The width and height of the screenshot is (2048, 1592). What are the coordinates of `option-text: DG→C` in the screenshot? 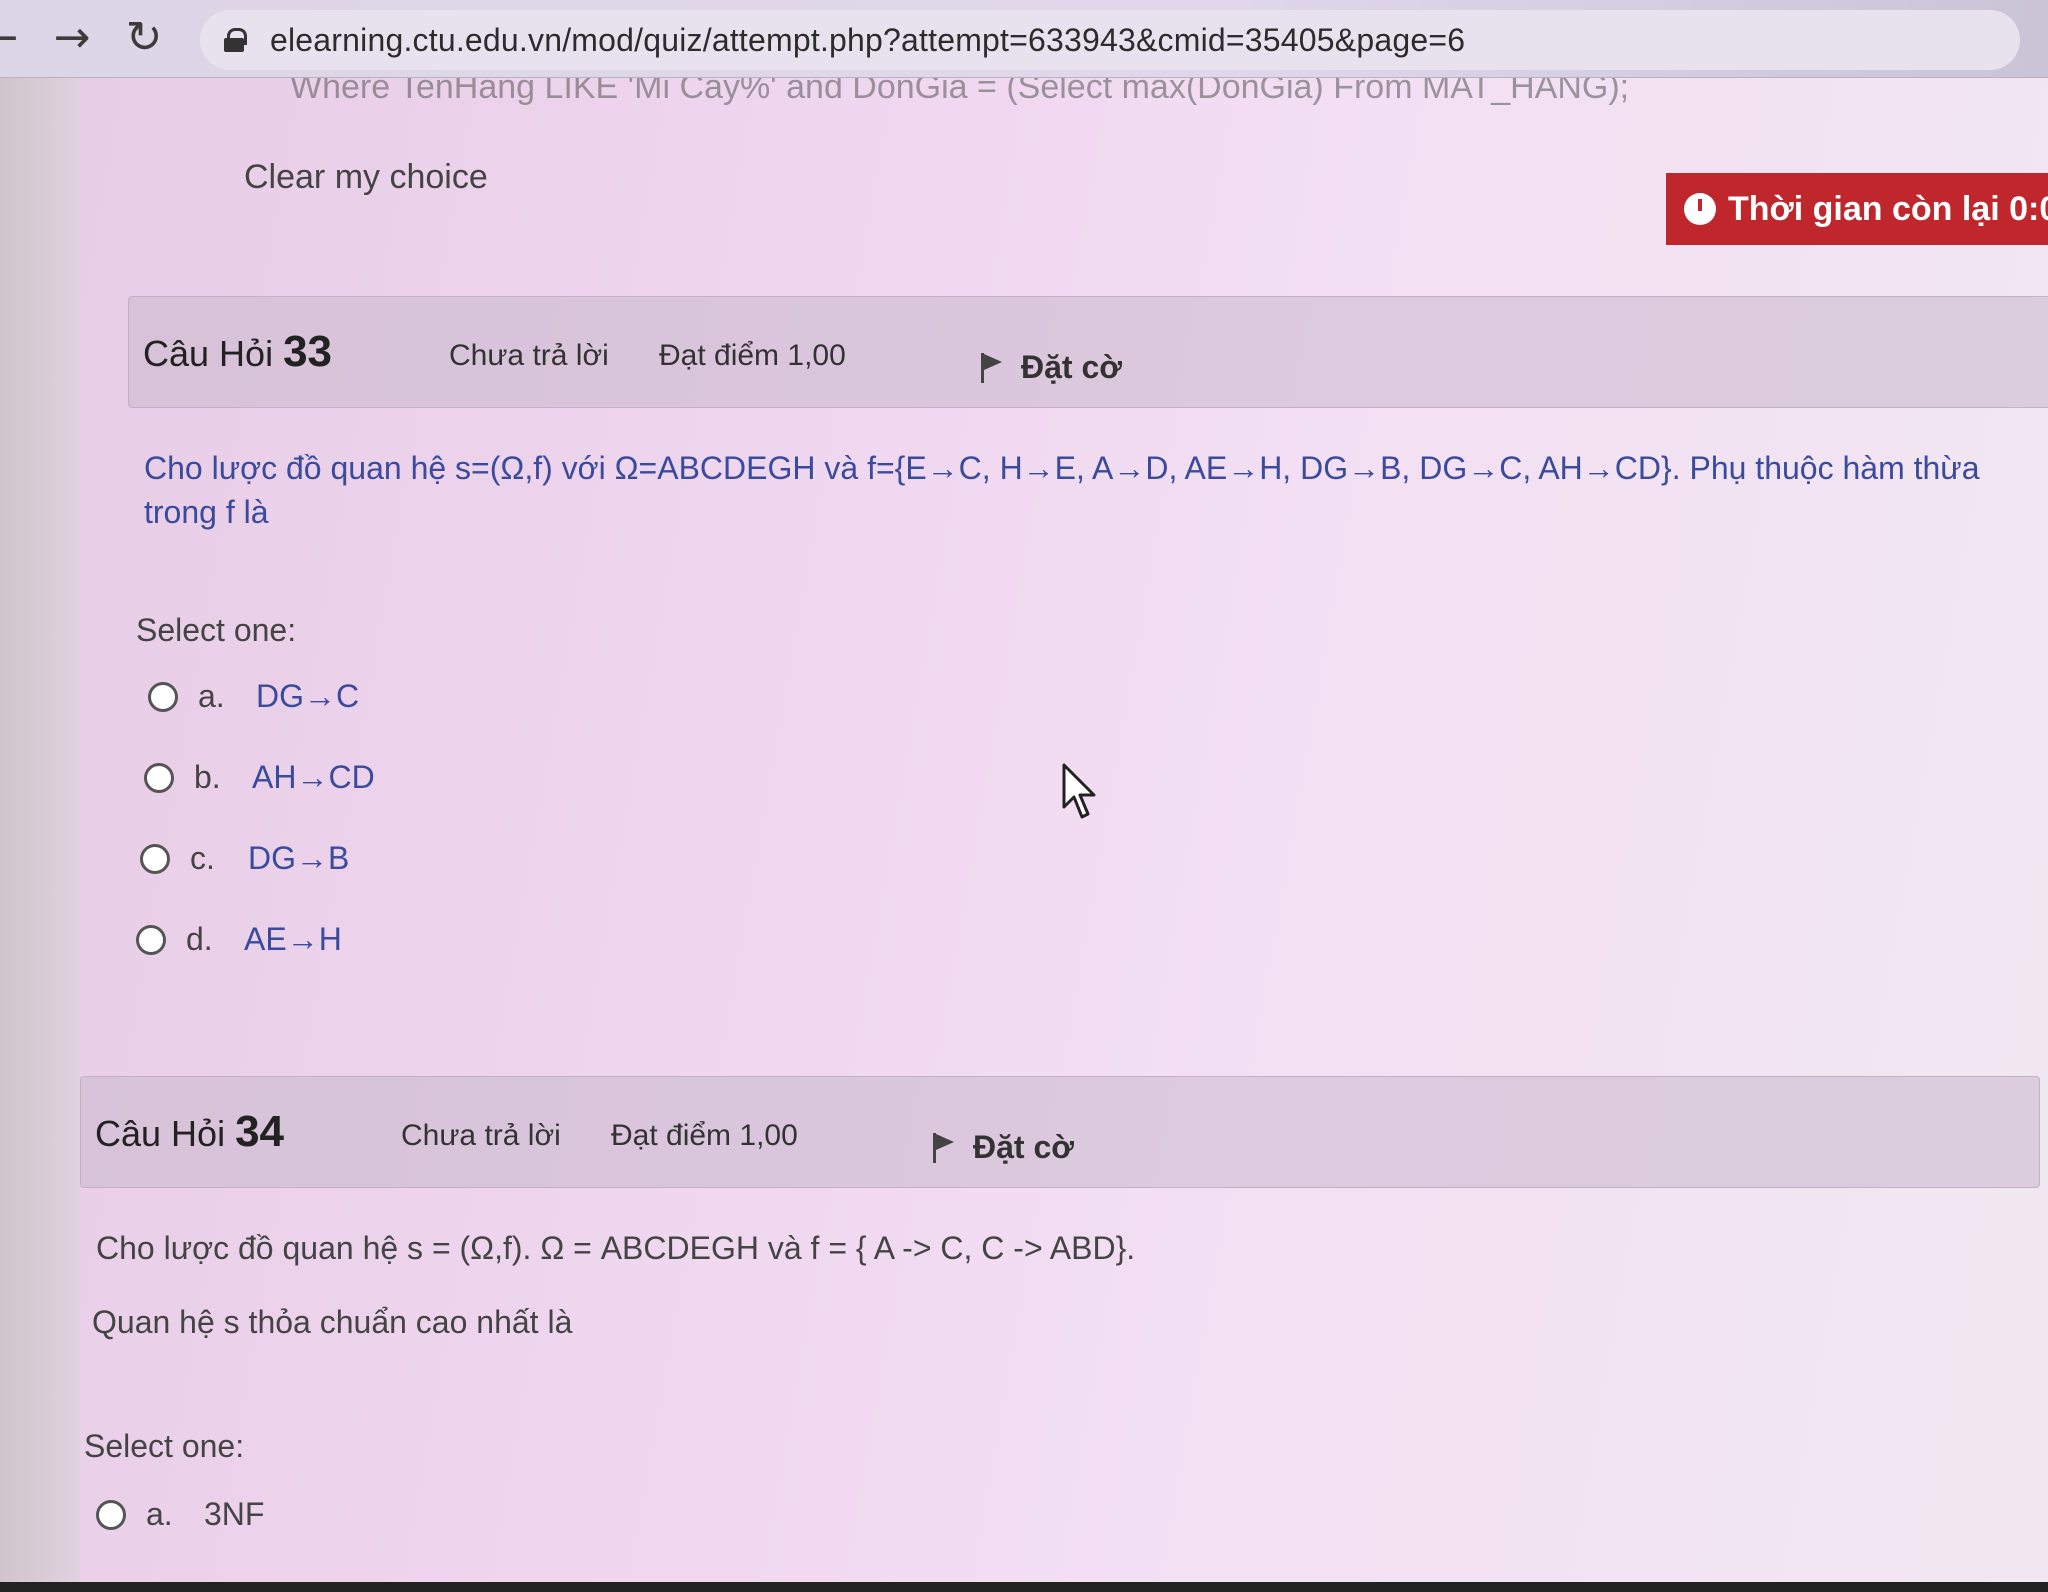 It's located at (307, 696).